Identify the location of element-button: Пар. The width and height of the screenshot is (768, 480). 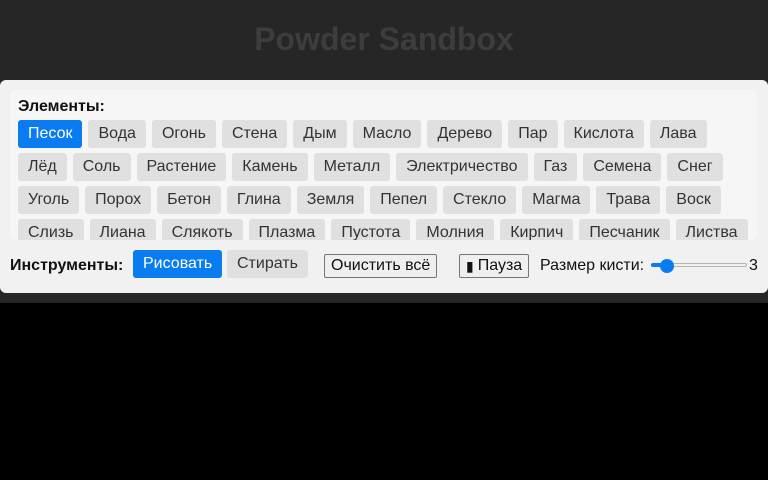
(533, 134).